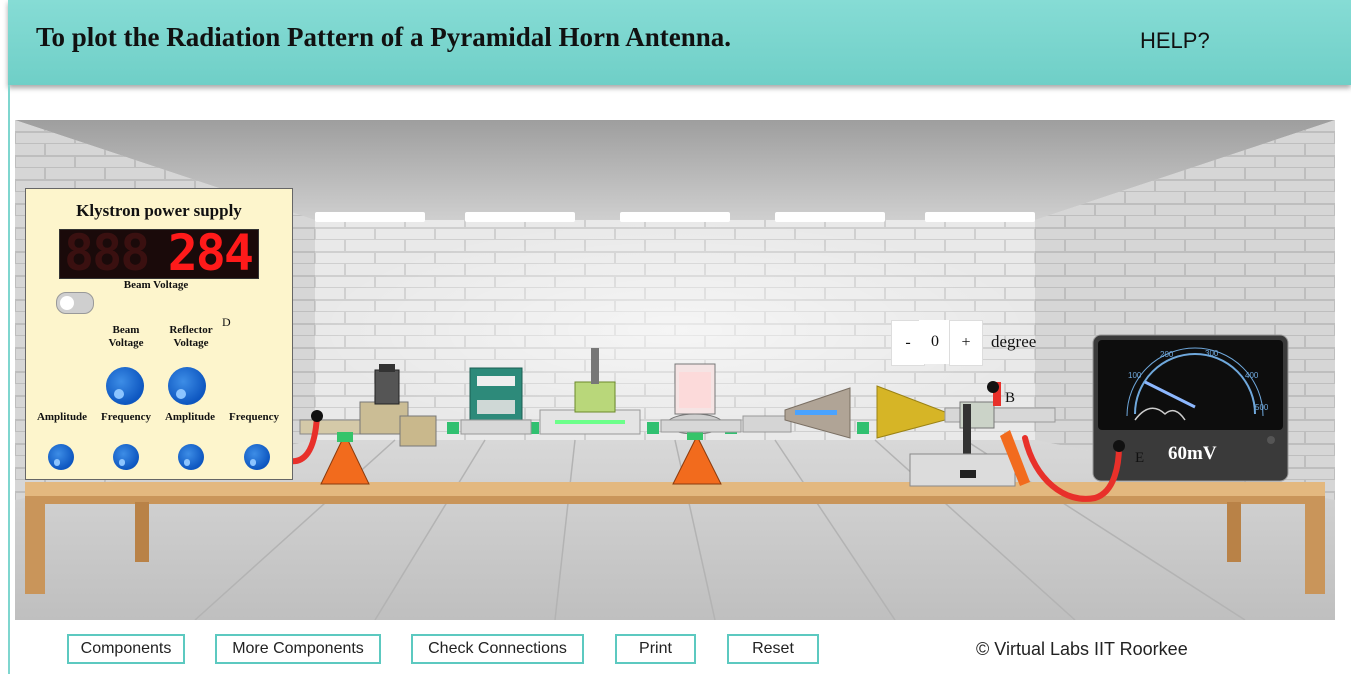 This screenshot has height=674, width=1351. Describe the element at coordinates (1140, 458) in the screenshot. I see `terminal-e-label: E` at that location.